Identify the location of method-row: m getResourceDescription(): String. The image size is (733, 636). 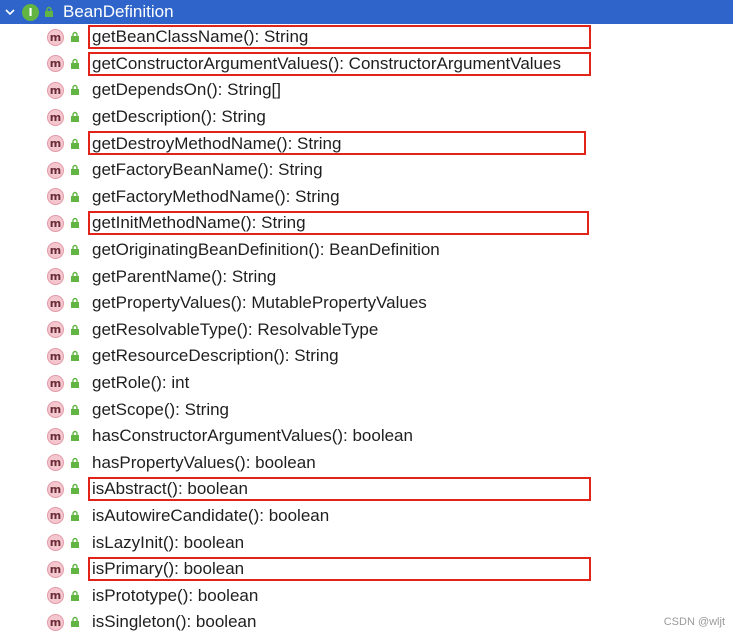
(366, 356).